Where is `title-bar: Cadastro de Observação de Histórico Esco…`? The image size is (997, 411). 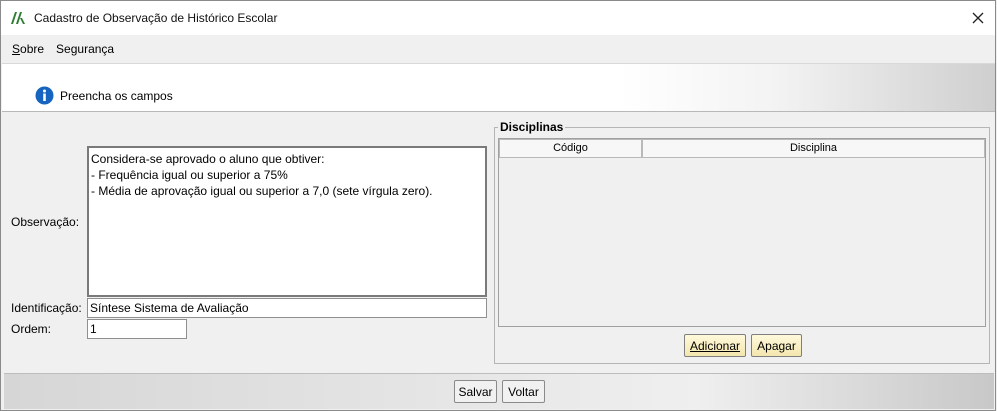
title-bar: Cadastro de Observação de Histórico Esco… is located at coordinates (498, 18).